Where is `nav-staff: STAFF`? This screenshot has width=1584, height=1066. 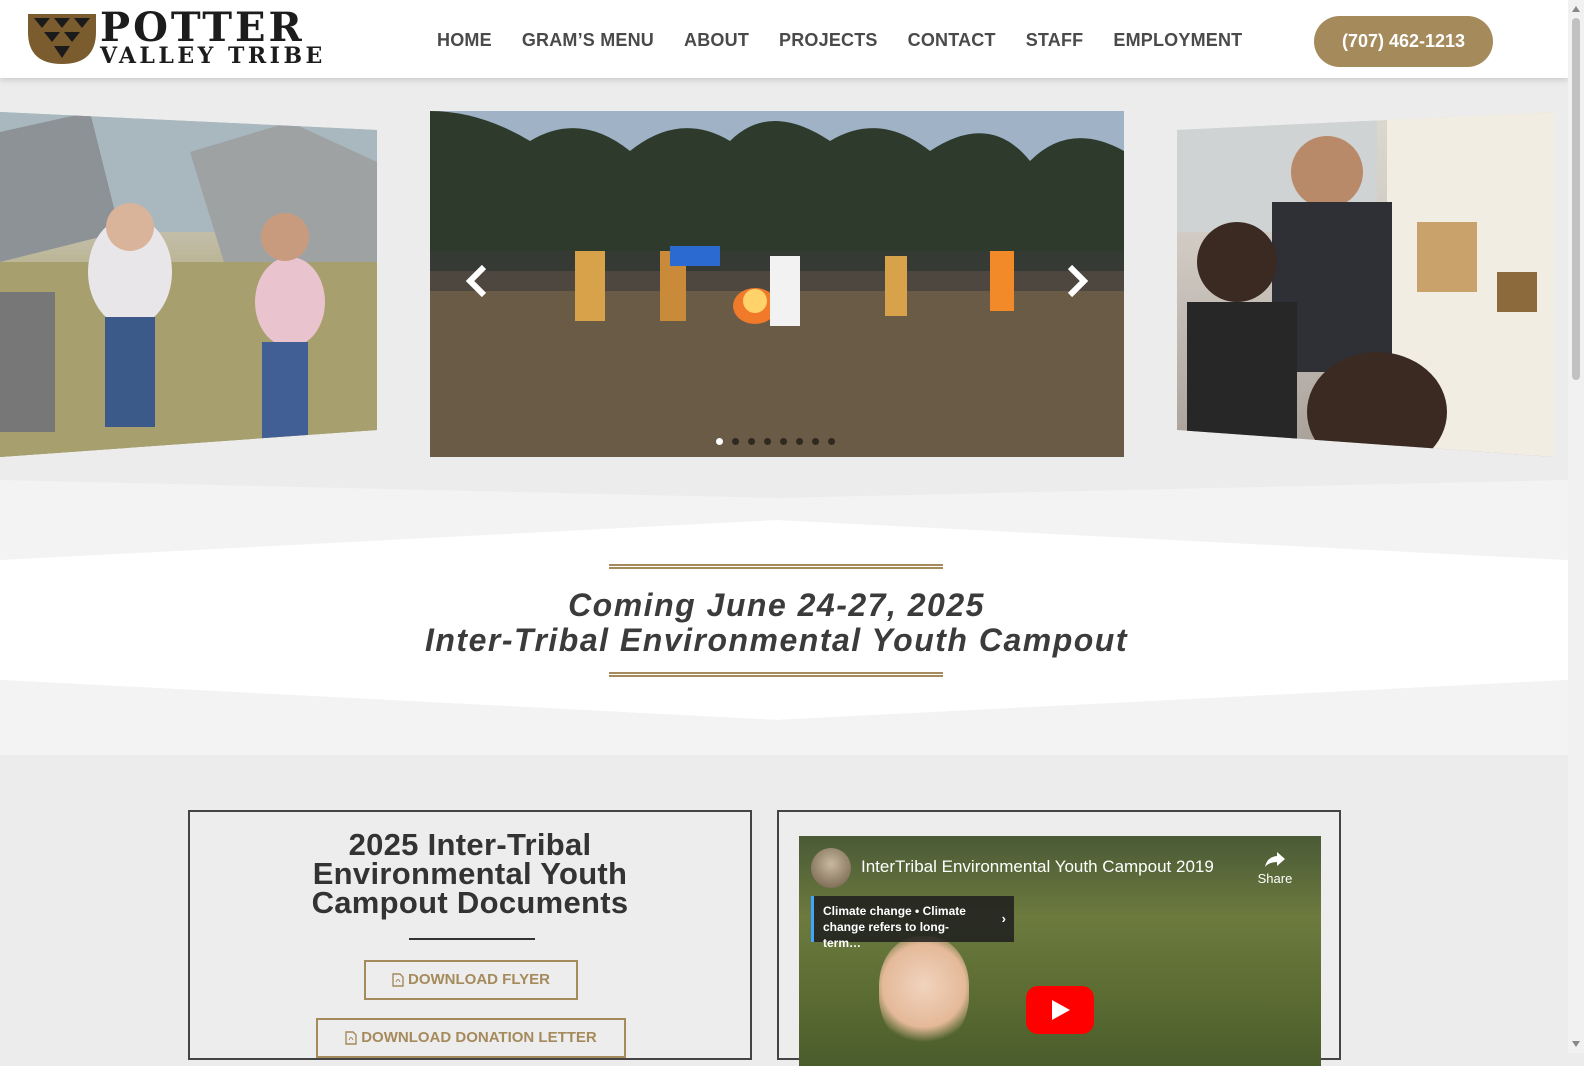 nav-staff: STAFF is located at coordinates (1055, 40).